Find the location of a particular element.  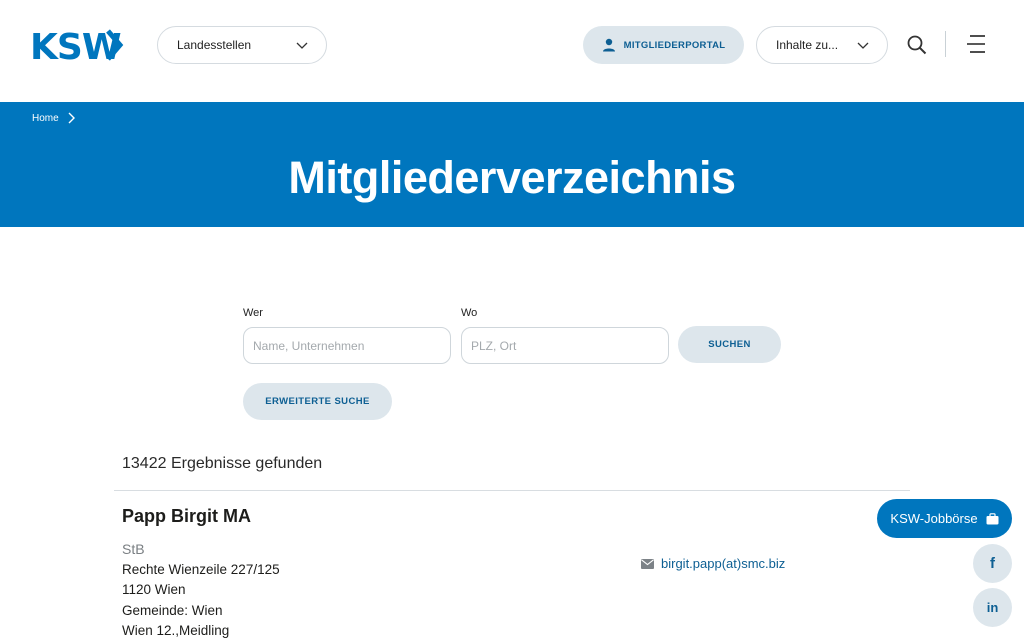

results-count: 13422 Ergebnisse gefunden is located at coordinates (222, 463).